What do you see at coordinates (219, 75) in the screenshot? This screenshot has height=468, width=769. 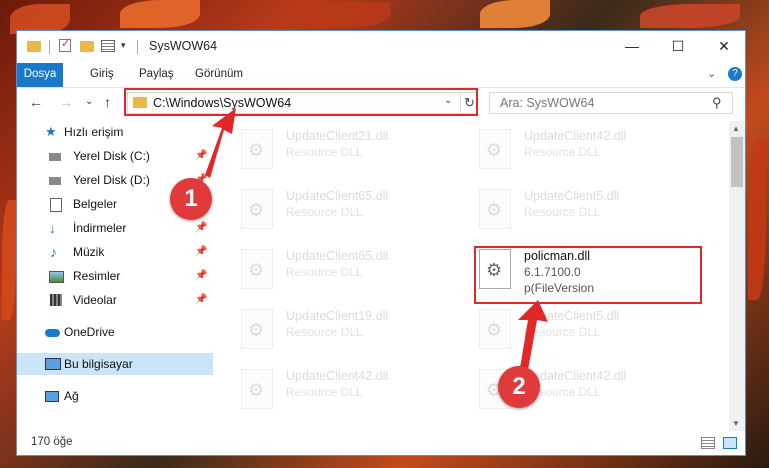 I see `tab-view: Görünüm` at bounding box center [219, 75].